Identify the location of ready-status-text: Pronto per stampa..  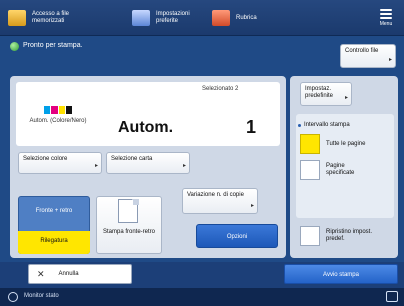
(53, 45).